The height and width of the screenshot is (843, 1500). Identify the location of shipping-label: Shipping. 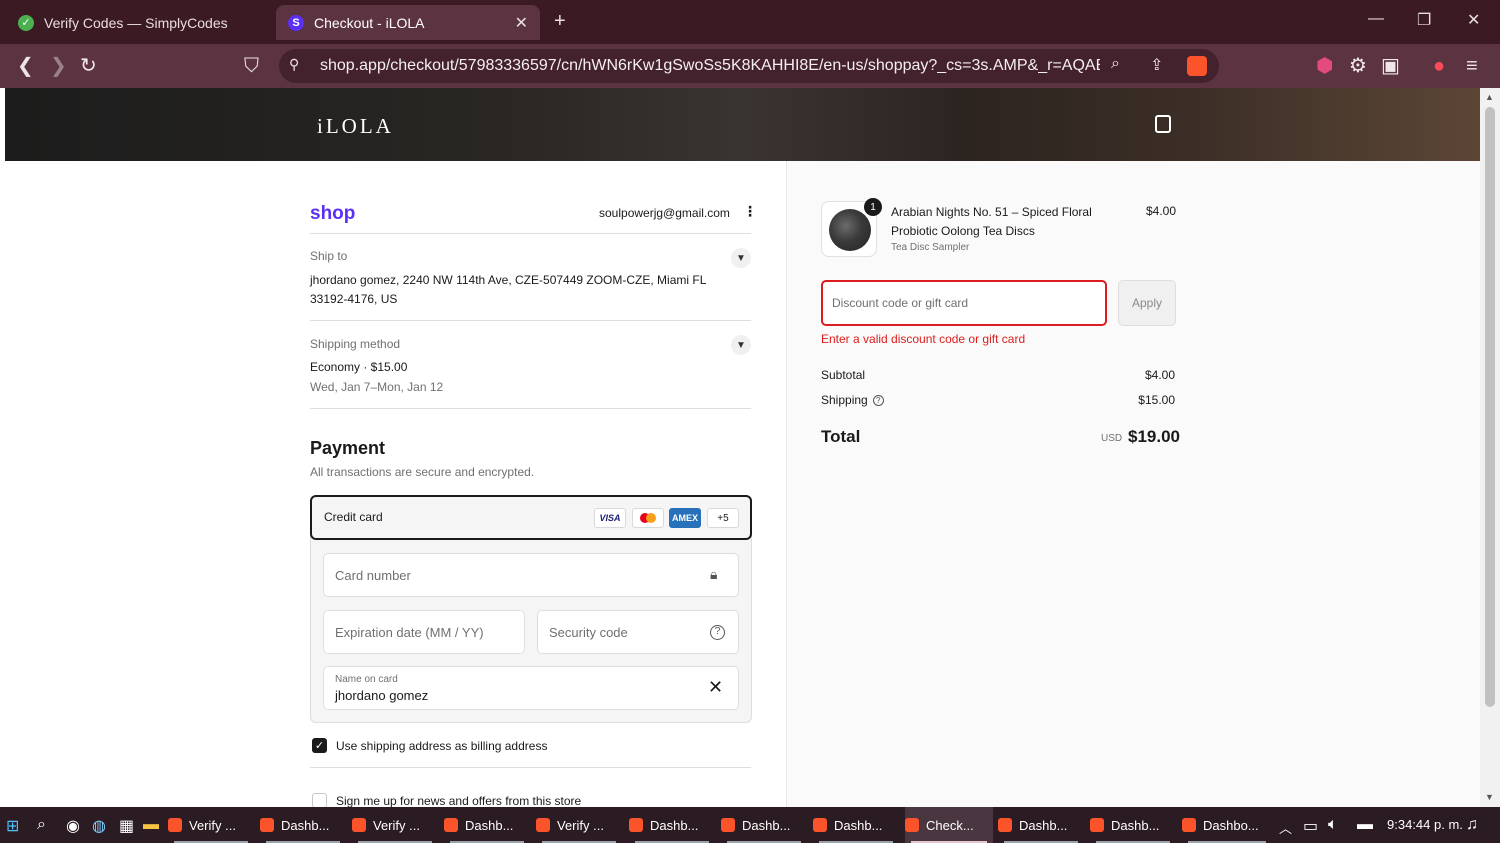
(844, 400).